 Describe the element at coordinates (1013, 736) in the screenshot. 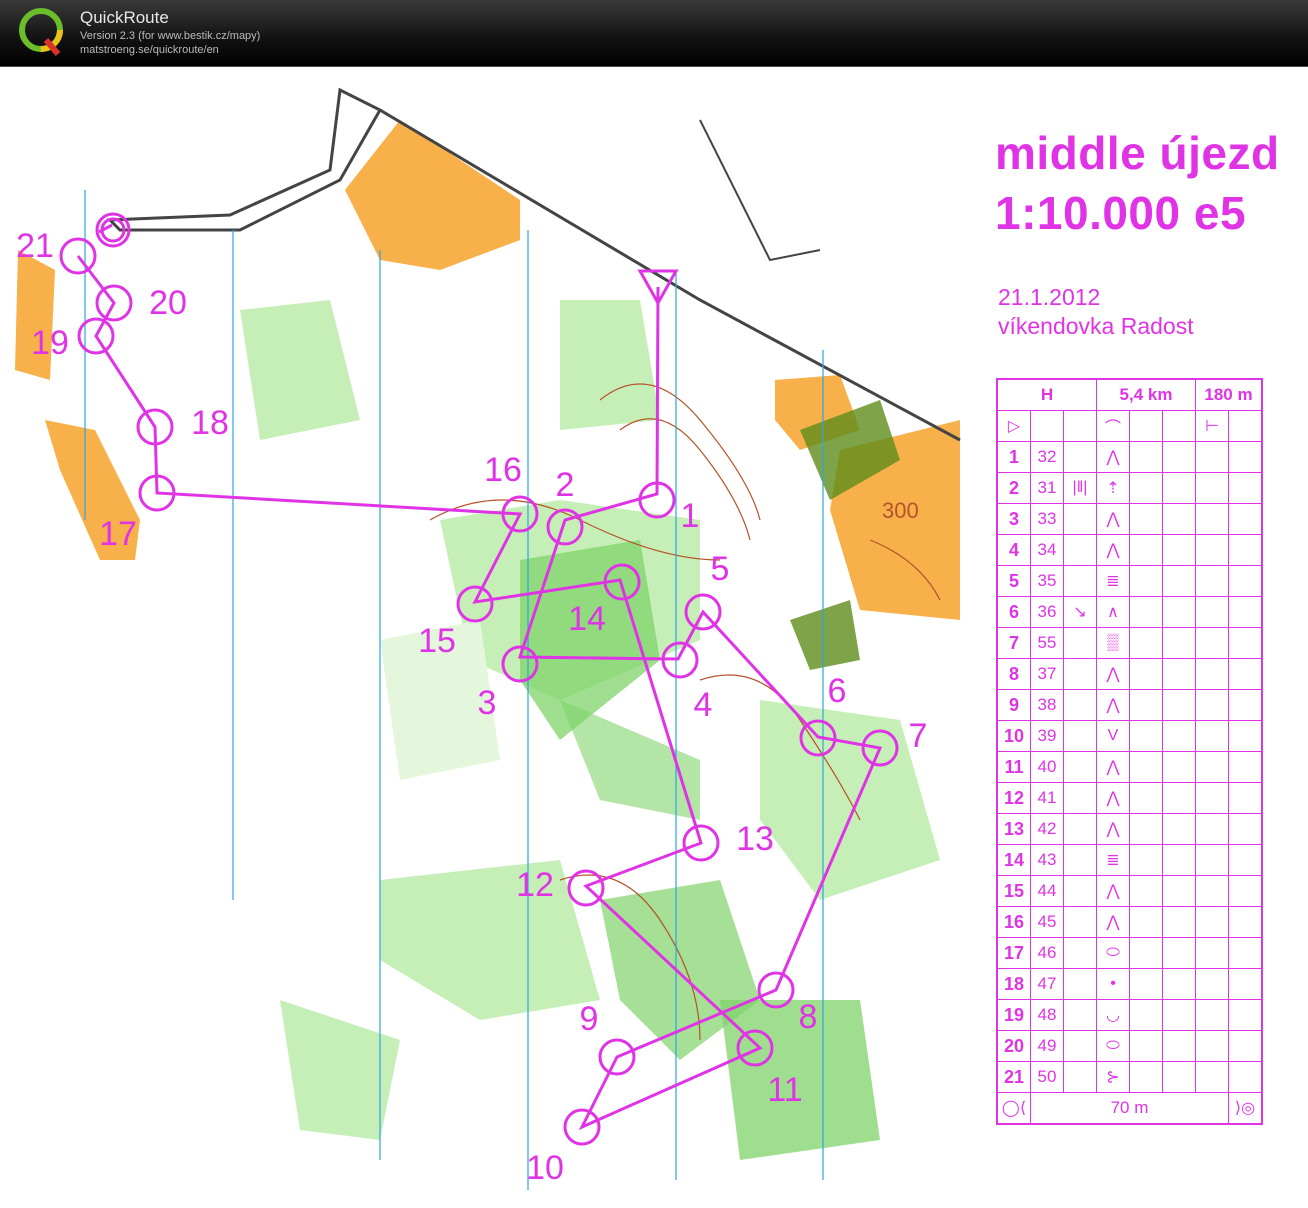

I see `control-number: 10` at that location.